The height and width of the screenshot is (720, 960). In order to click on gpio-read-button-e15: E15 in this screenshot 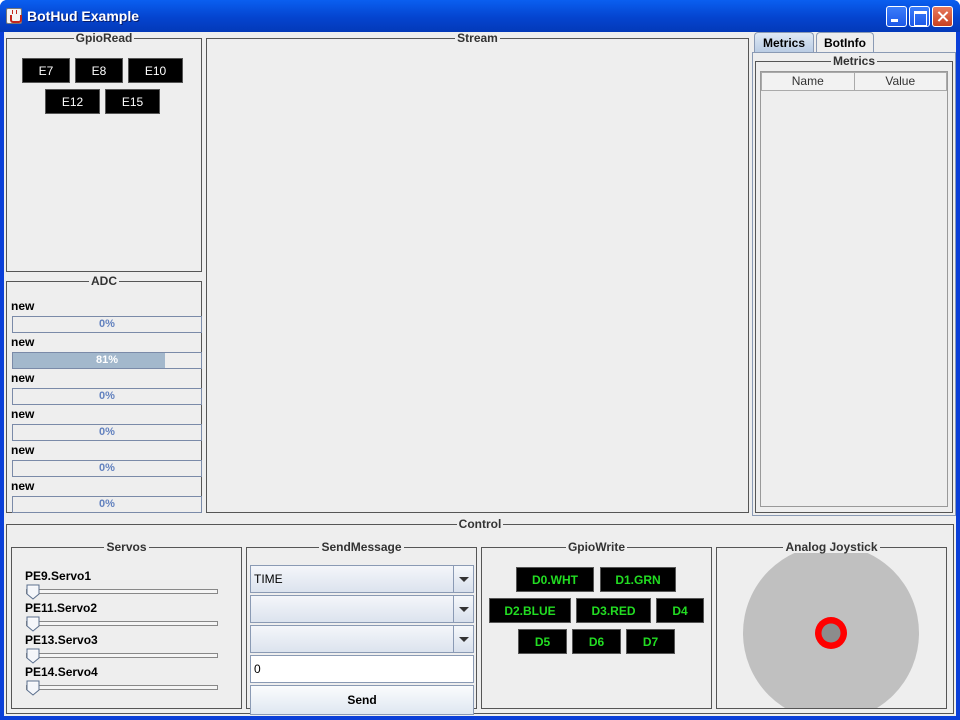, I will do `click(132, 101)`.